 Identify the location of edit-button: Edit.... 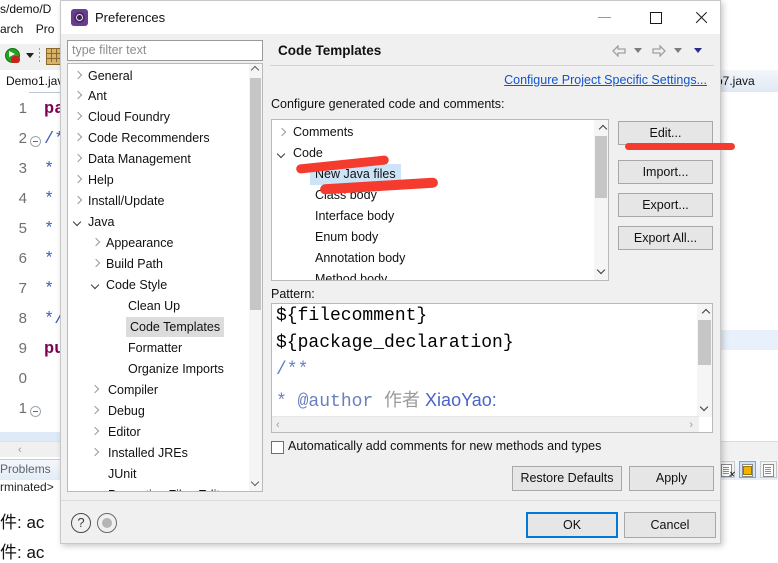
(665, 133).